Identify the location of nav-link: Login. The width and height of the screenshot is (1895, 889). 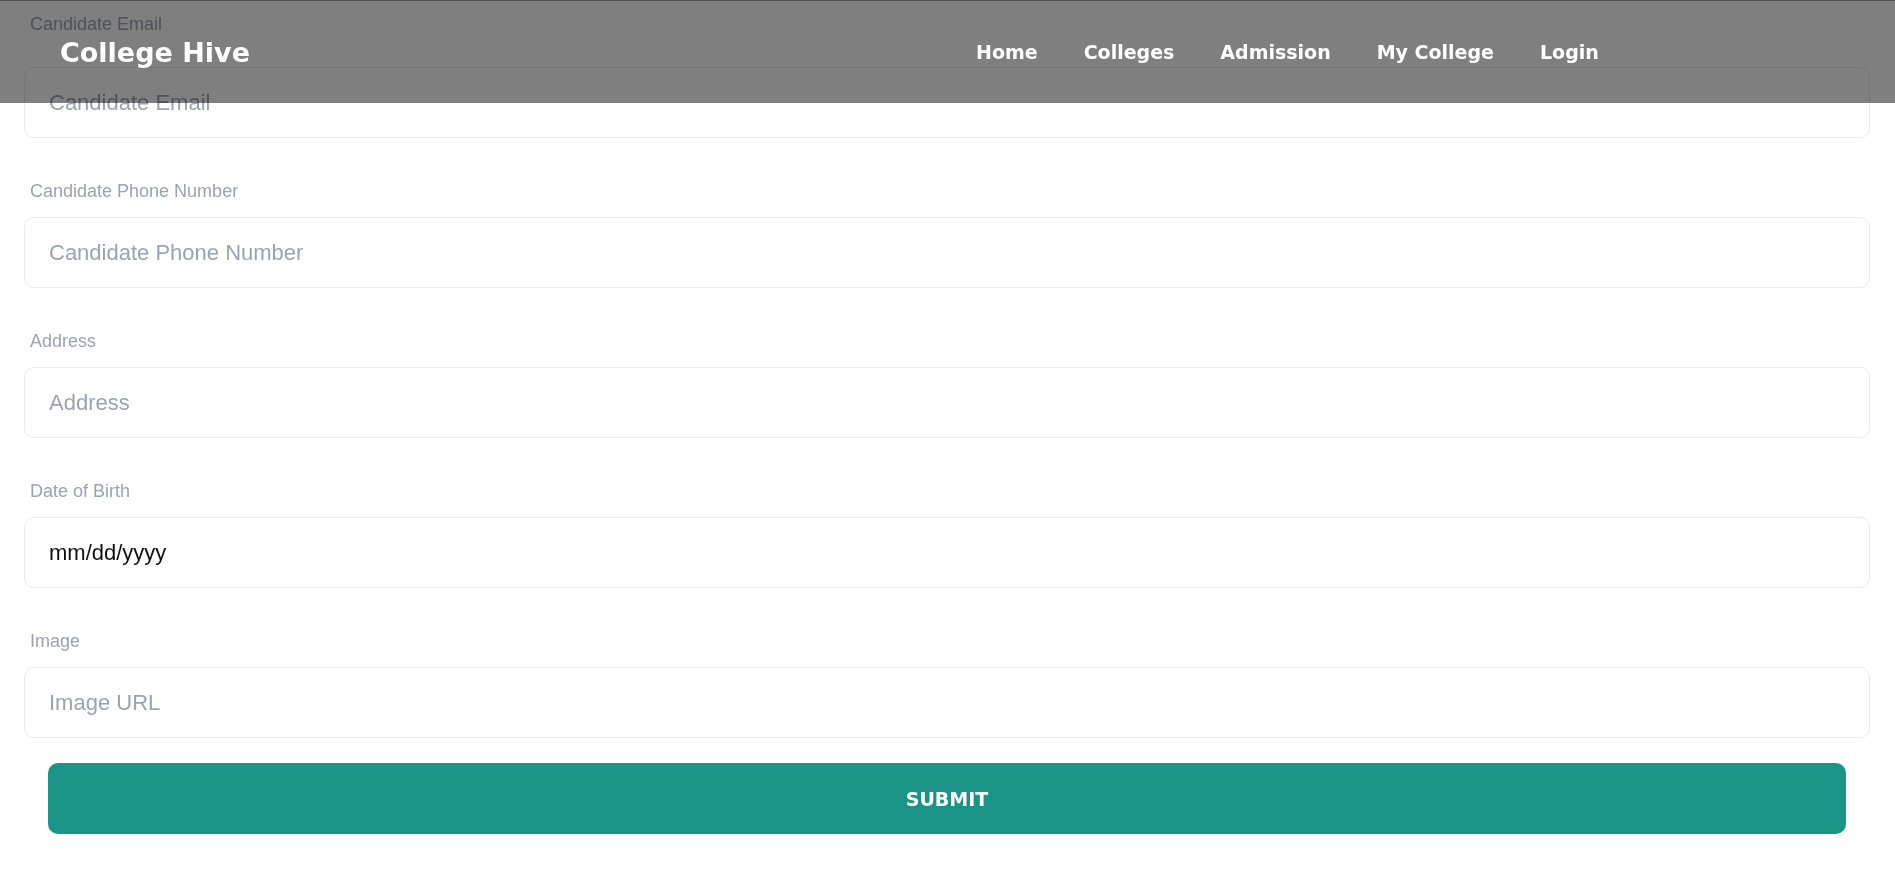
(1569, 52).